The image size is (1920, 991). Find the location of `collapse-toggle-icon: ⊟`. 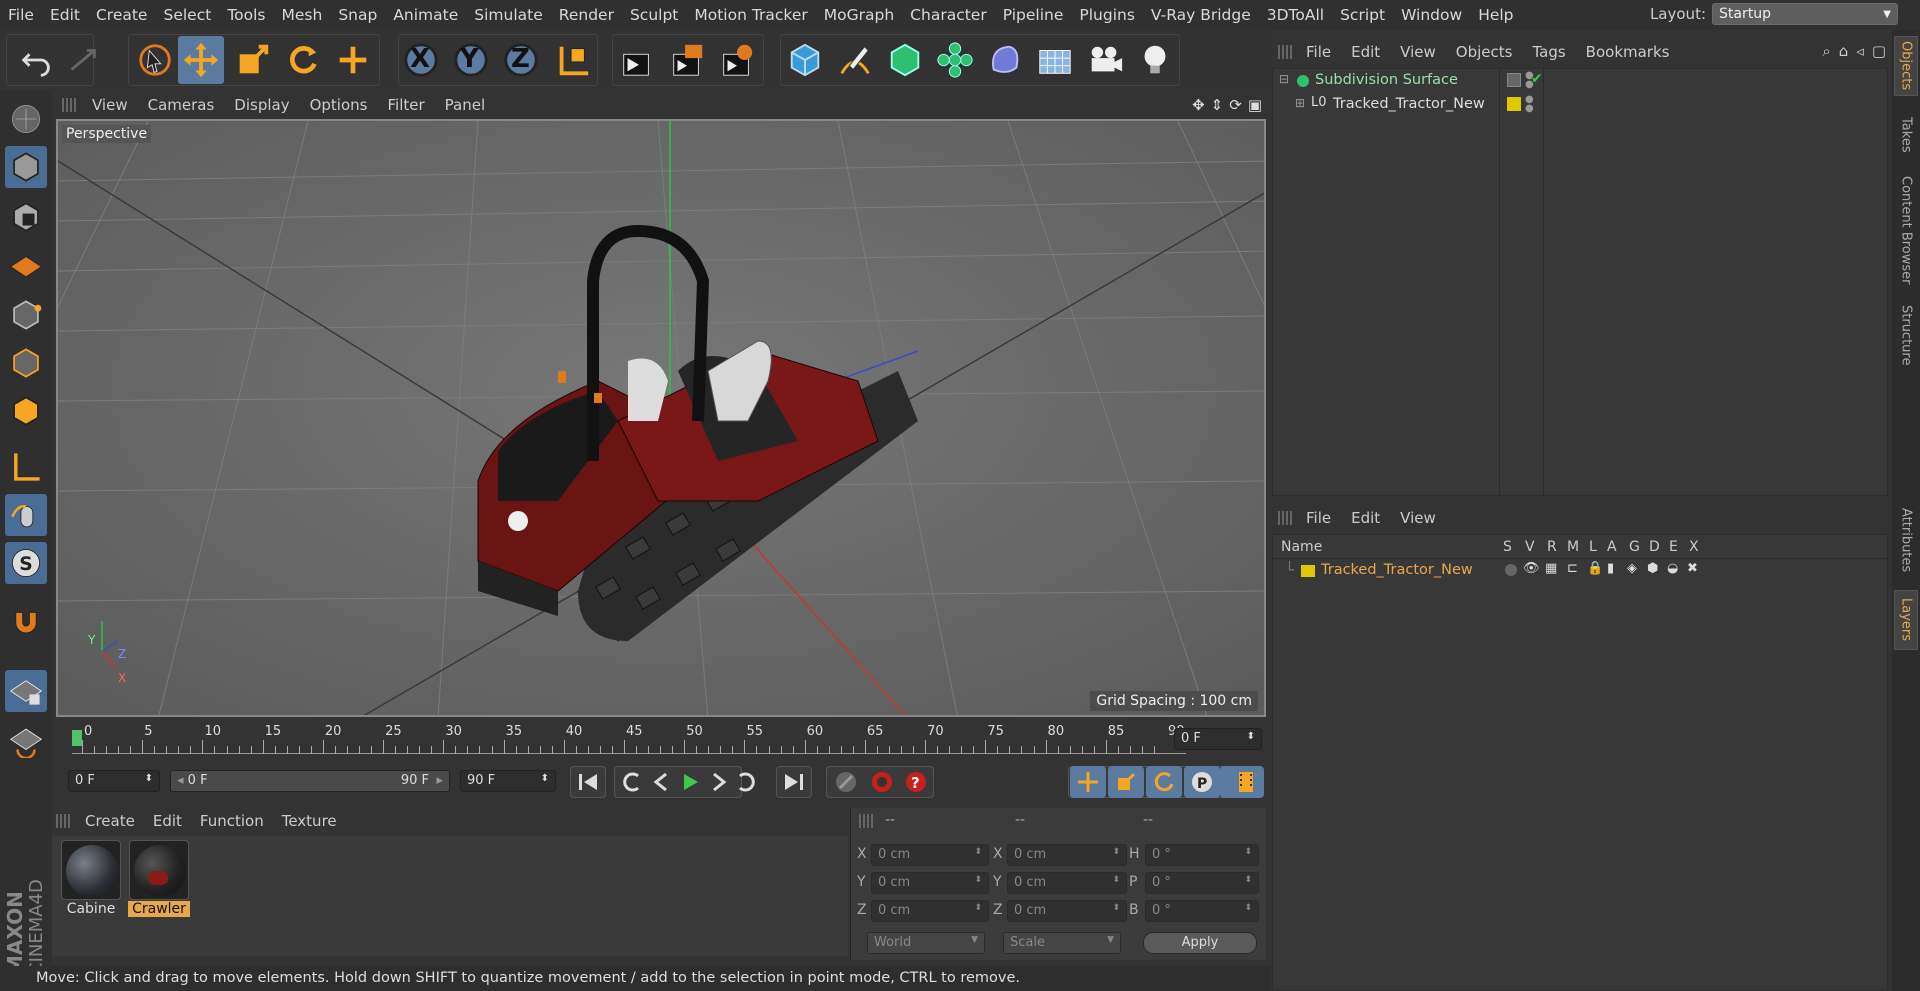

collapse-toggle-icon: ⊟ is located at coordinates (1284, 79).